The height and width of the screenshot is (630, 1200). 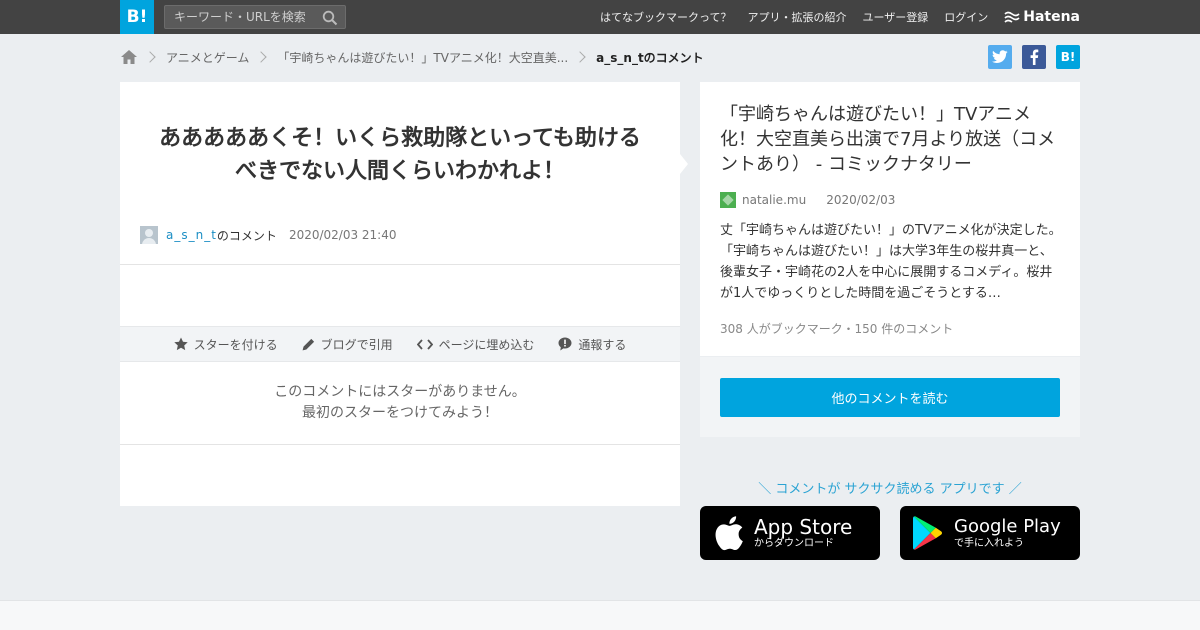 What do you see at coordinates (207, 57) in the screenshot?
I see `breadcrumb-category: アニメとゲーム` at bounding box center [207, 57].